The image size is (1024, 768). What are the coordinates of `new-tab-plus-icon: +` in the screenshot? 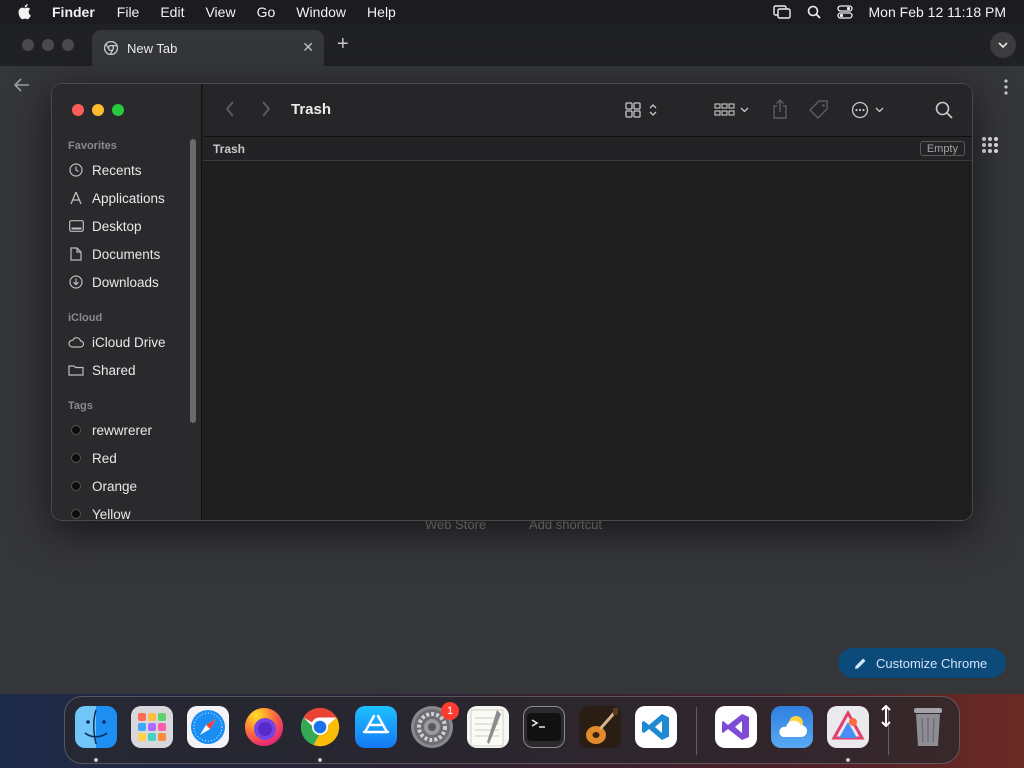 It's located at (343, 44).